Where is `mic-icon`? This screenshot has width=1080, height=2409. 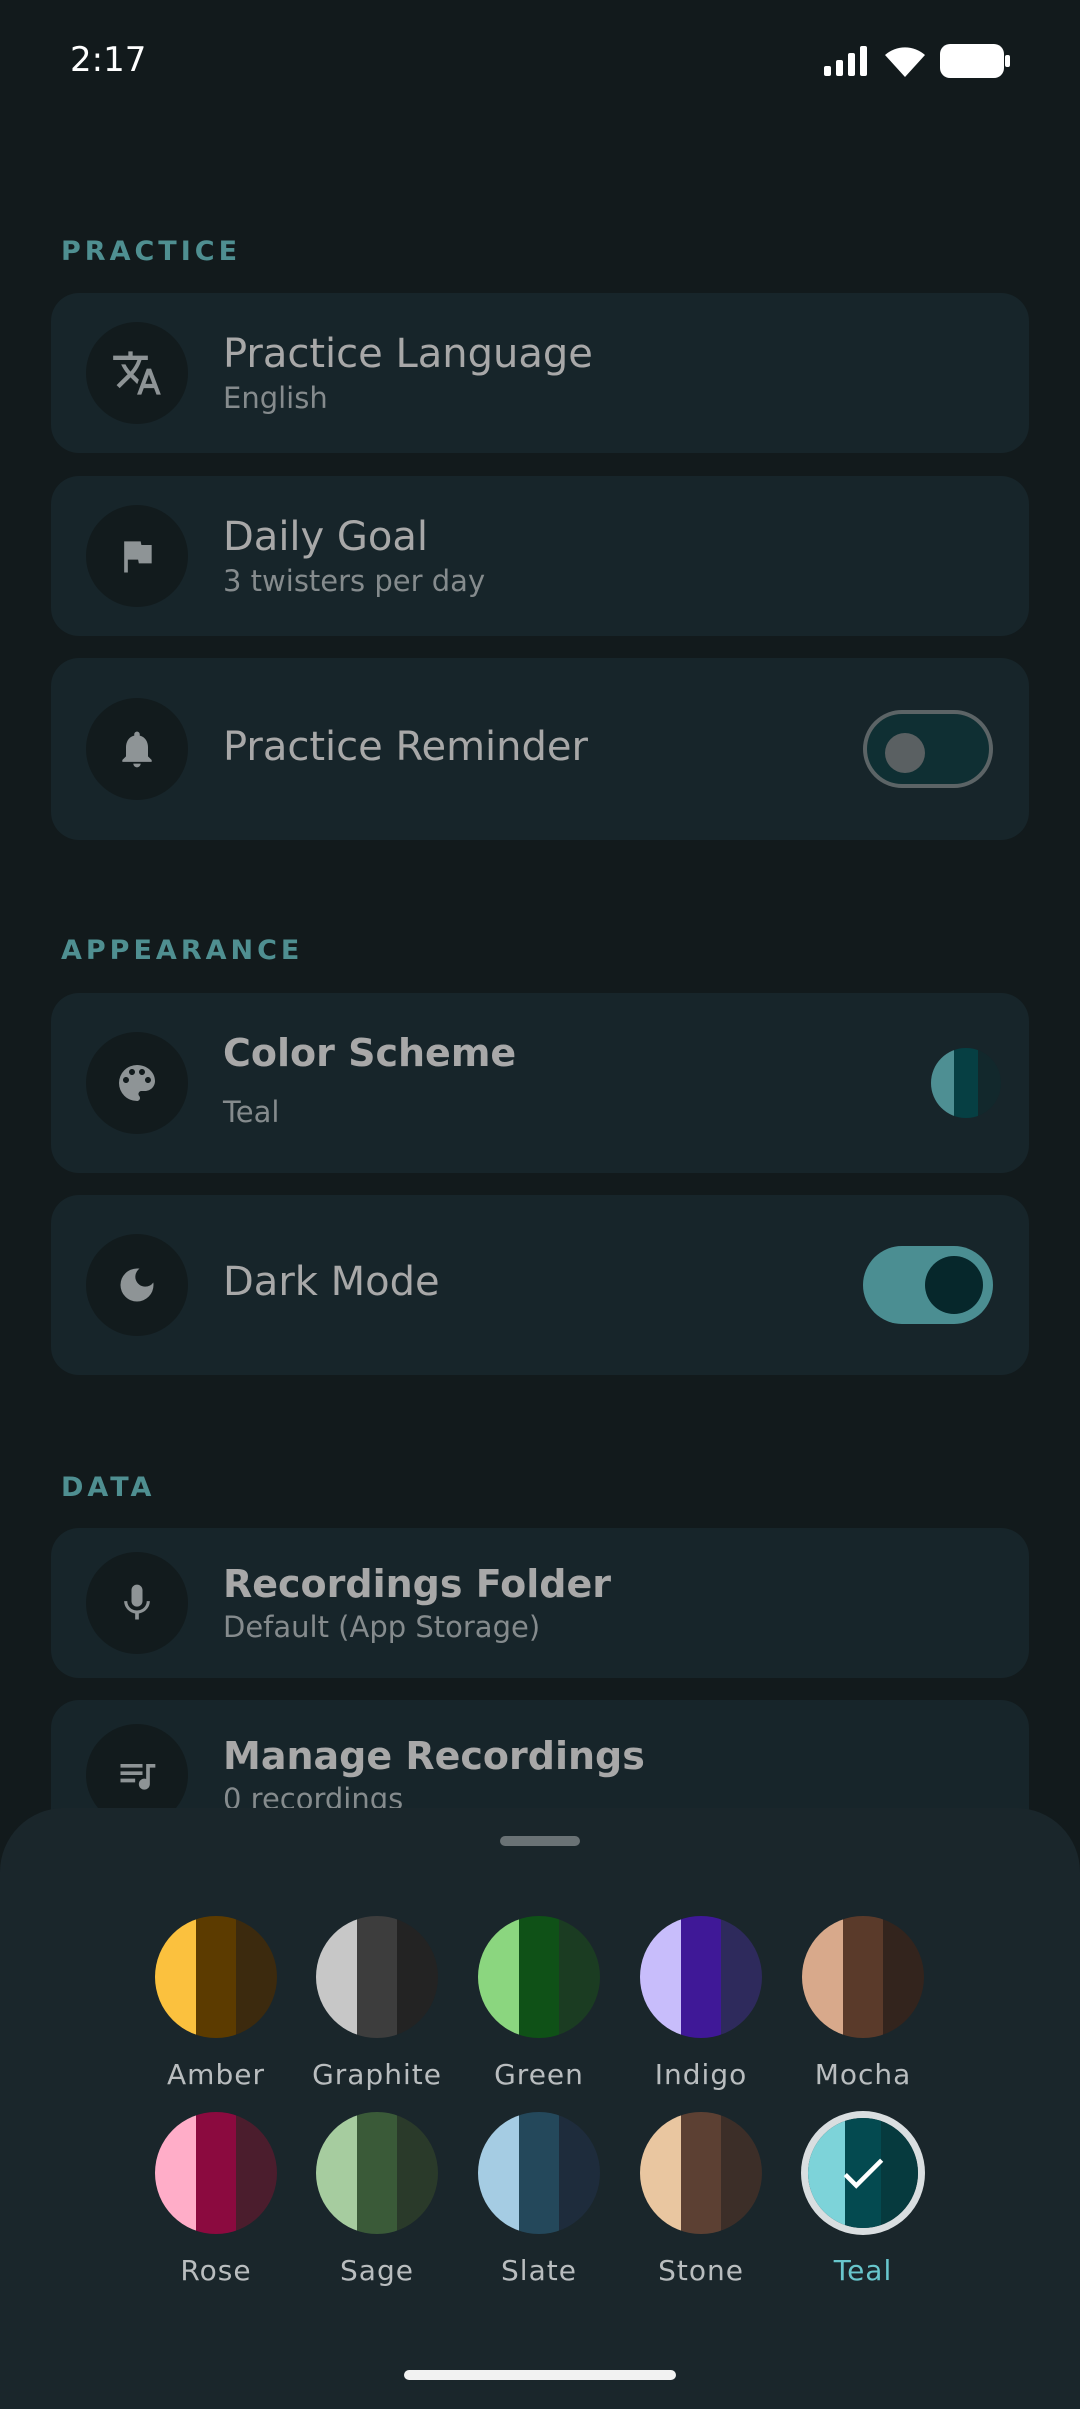
mic-icon is located at coordinates (137, 1603).